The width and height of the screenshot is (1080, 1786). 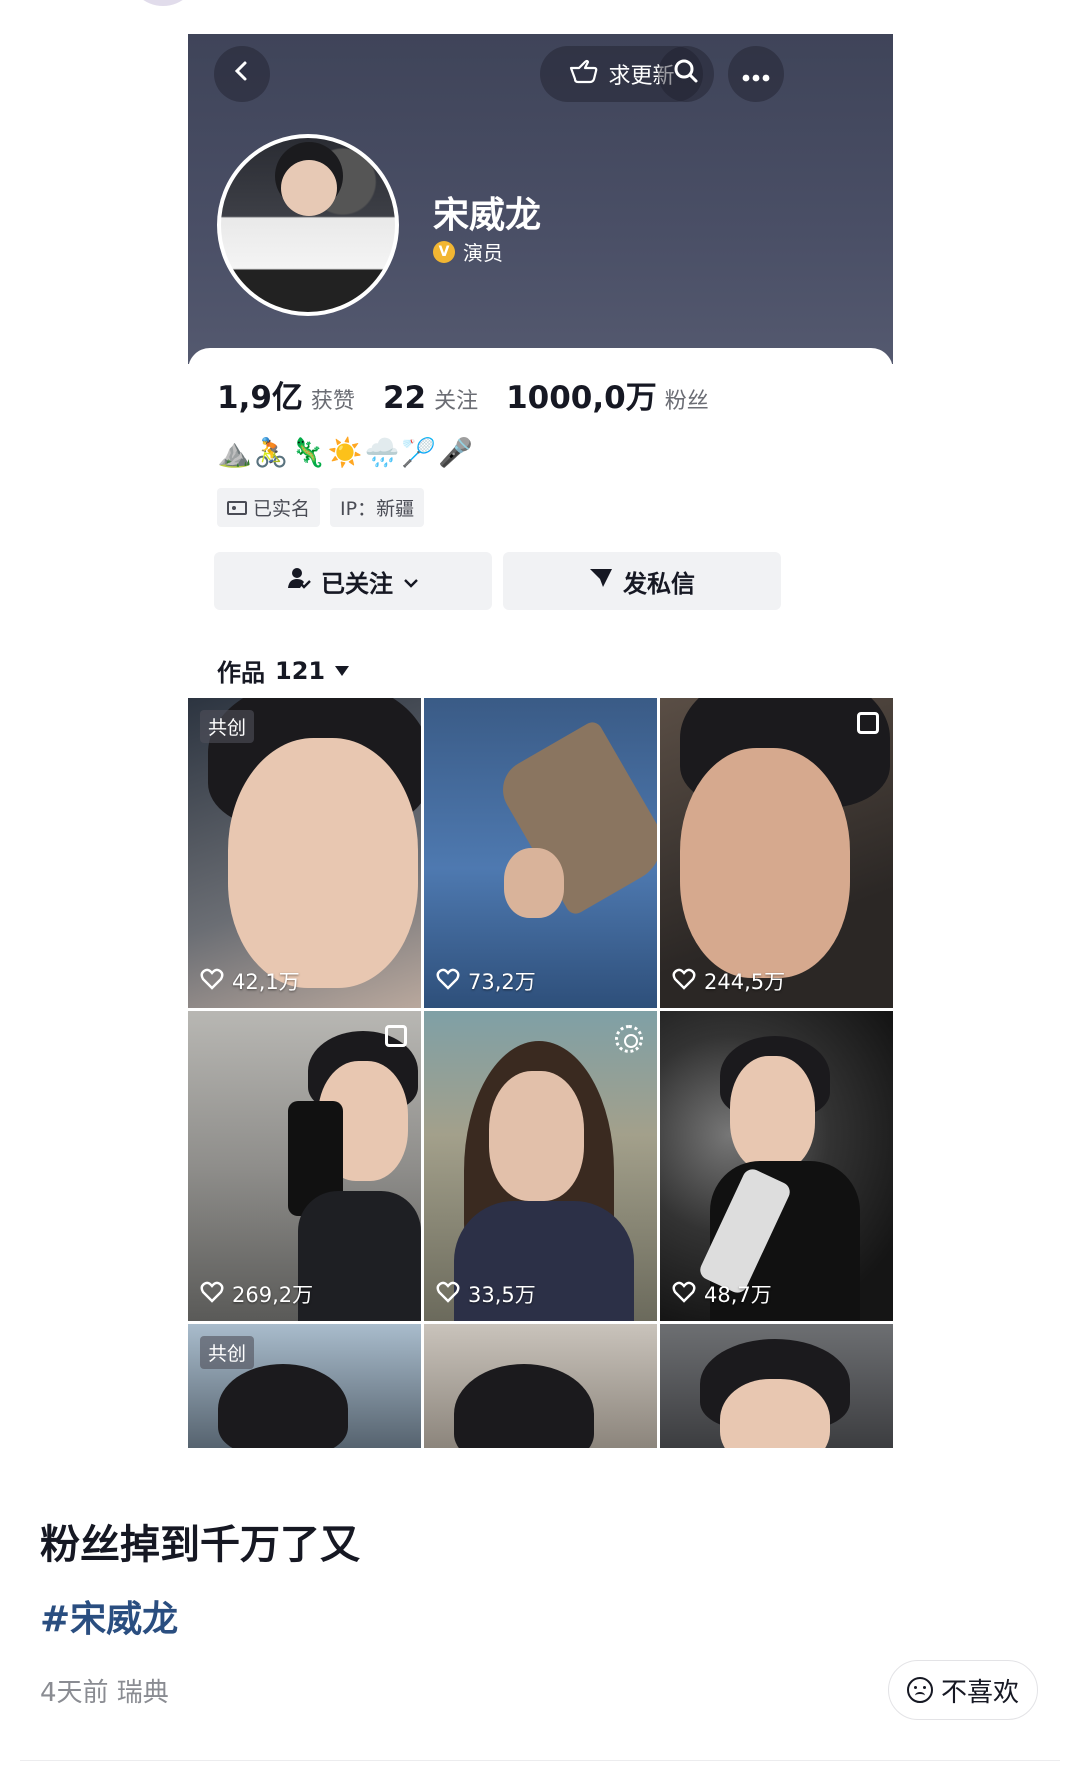 I want to click on work-item: 244,5万, so click(x=776, y=853).